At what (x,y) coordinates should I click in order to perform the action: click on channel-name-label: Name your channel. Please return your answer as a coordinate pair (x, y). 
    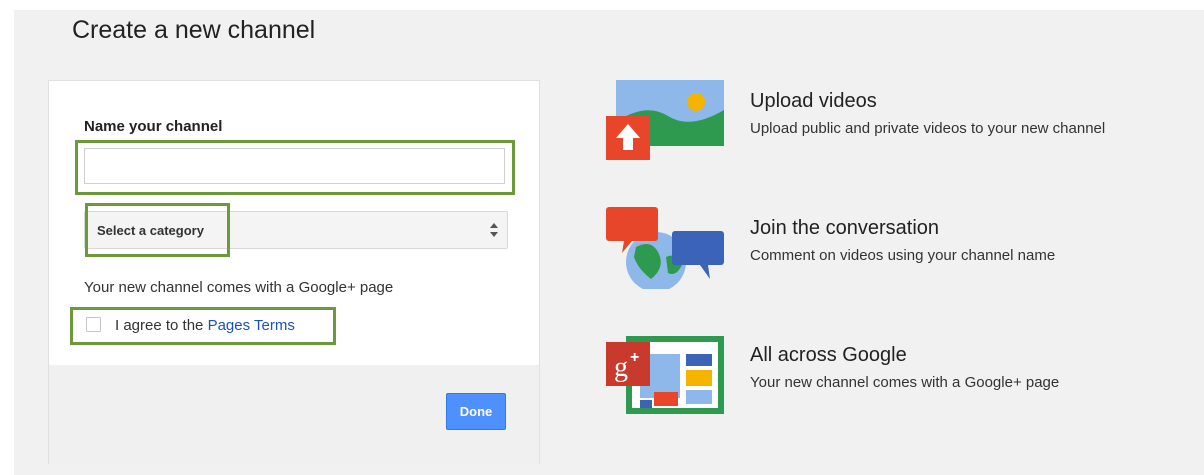
    Looking at the image, I should click on (153, 126).